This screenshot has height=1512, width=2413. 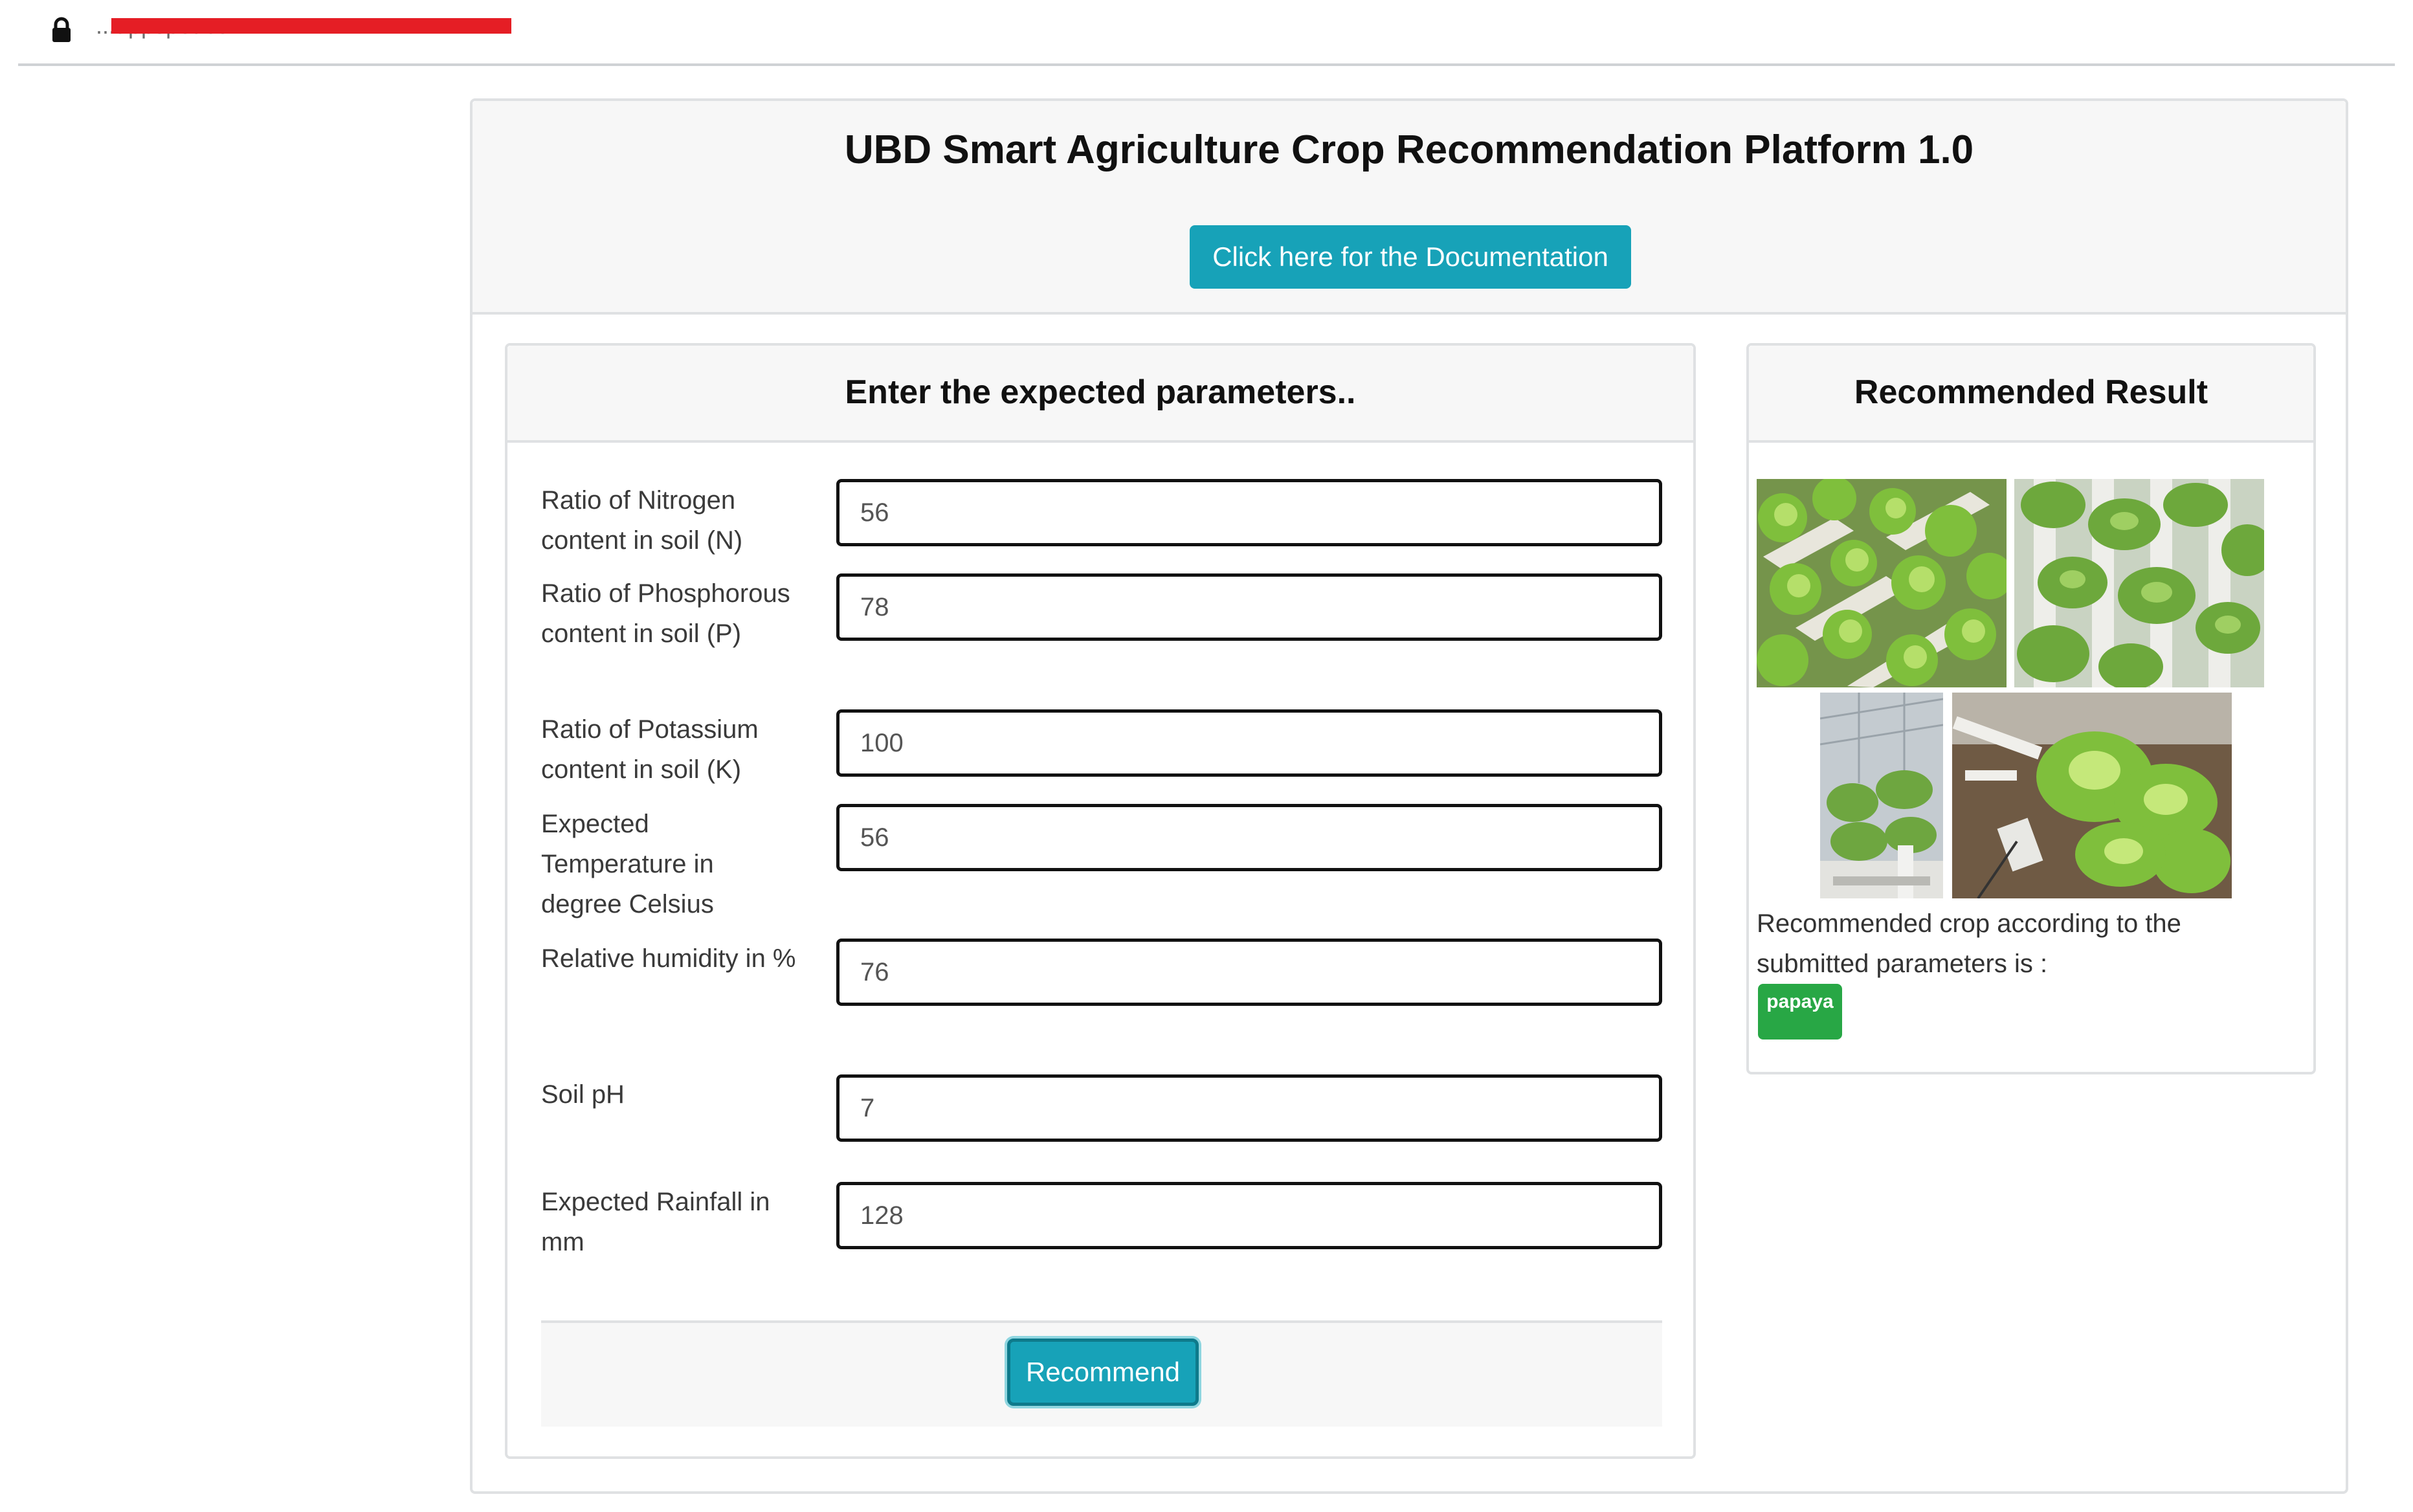 I want to click on phosphorous-label: Ratio of Phosphorous content in soil (P), so click(x=665, y=613).